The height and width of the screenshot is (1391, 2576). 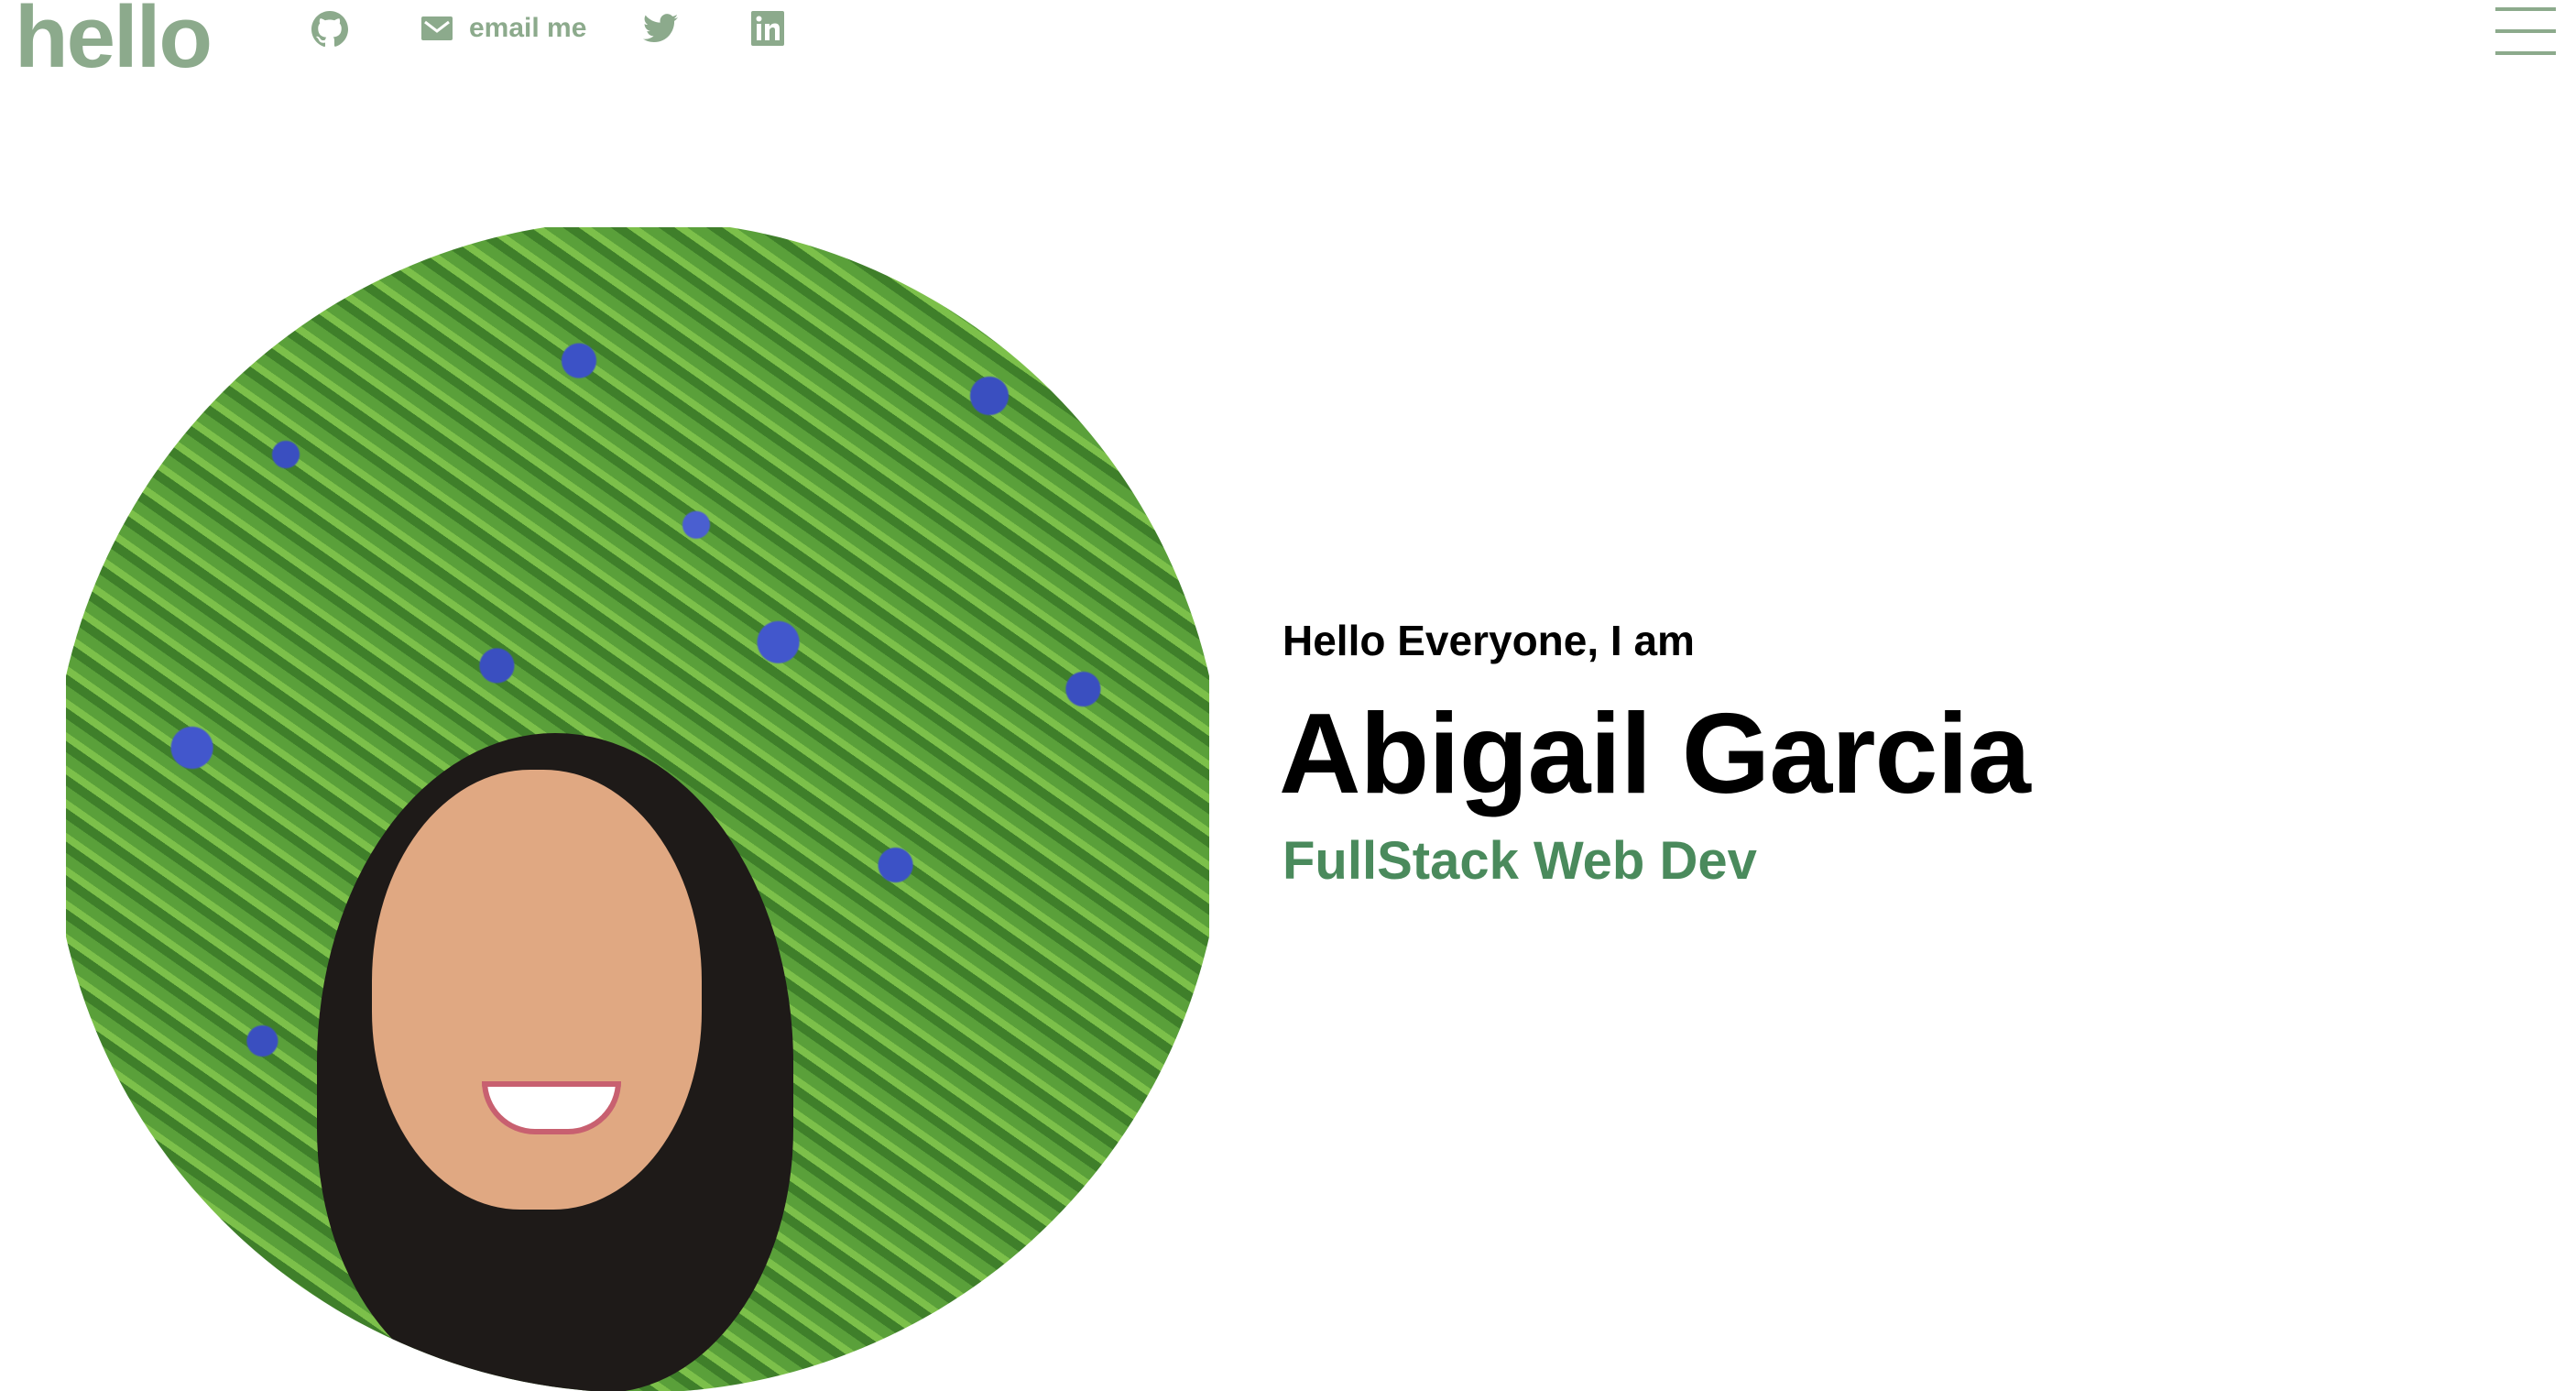 I want to click on email-link: email me, so click(x=504, y=29).